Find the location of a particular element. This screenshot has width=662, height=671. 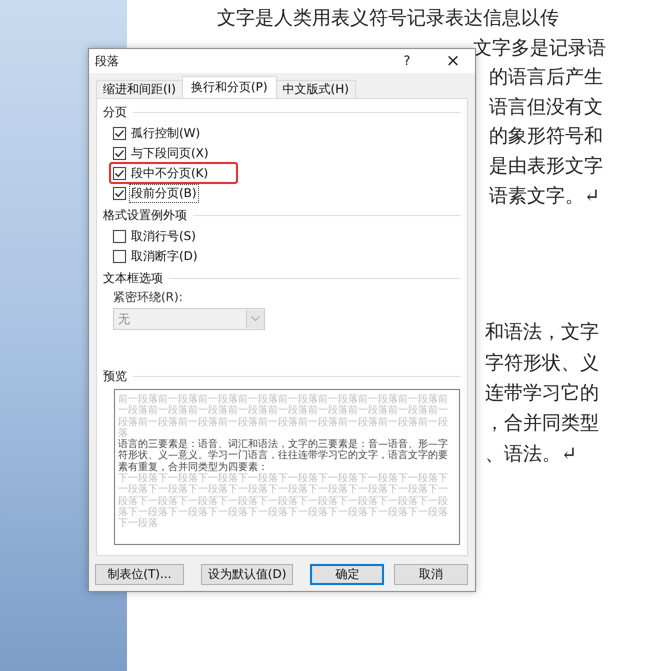

checkbox-label: 孤行控制(W) is located at coordinates (165, 133).